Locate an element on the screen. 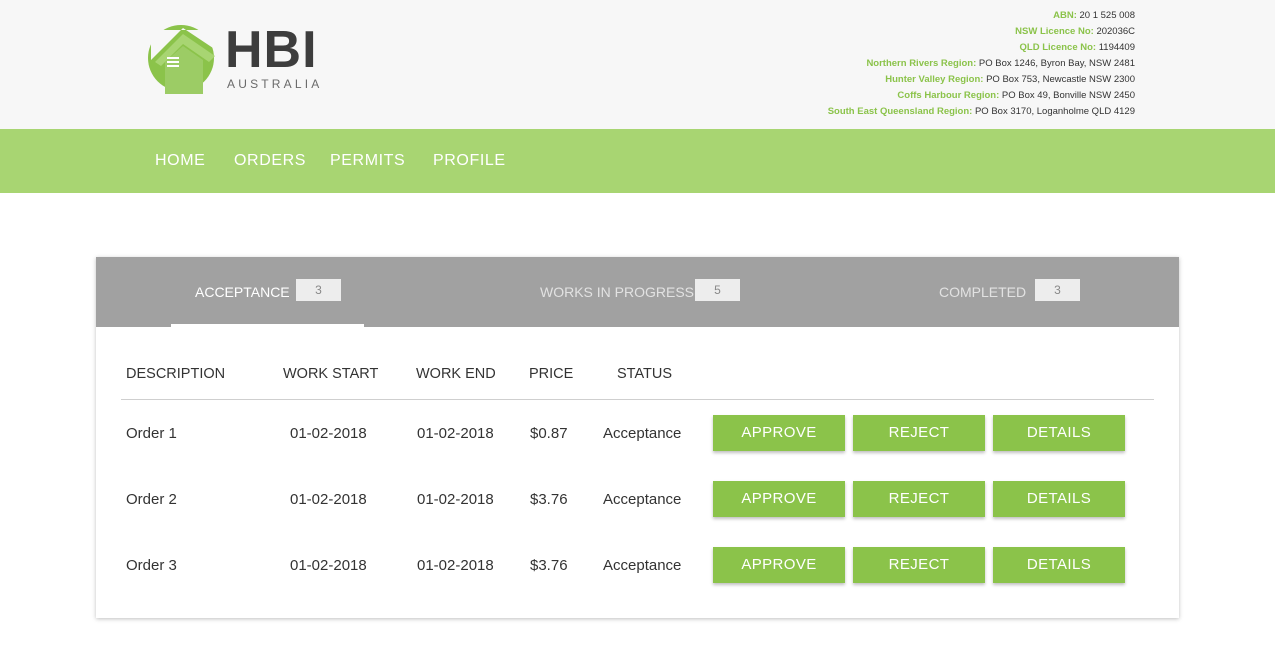 Image resolution: width=1275 pixels, height=666 pixels. tab-completed: COMPLETED 3 is located at coordinates (1016, 292).